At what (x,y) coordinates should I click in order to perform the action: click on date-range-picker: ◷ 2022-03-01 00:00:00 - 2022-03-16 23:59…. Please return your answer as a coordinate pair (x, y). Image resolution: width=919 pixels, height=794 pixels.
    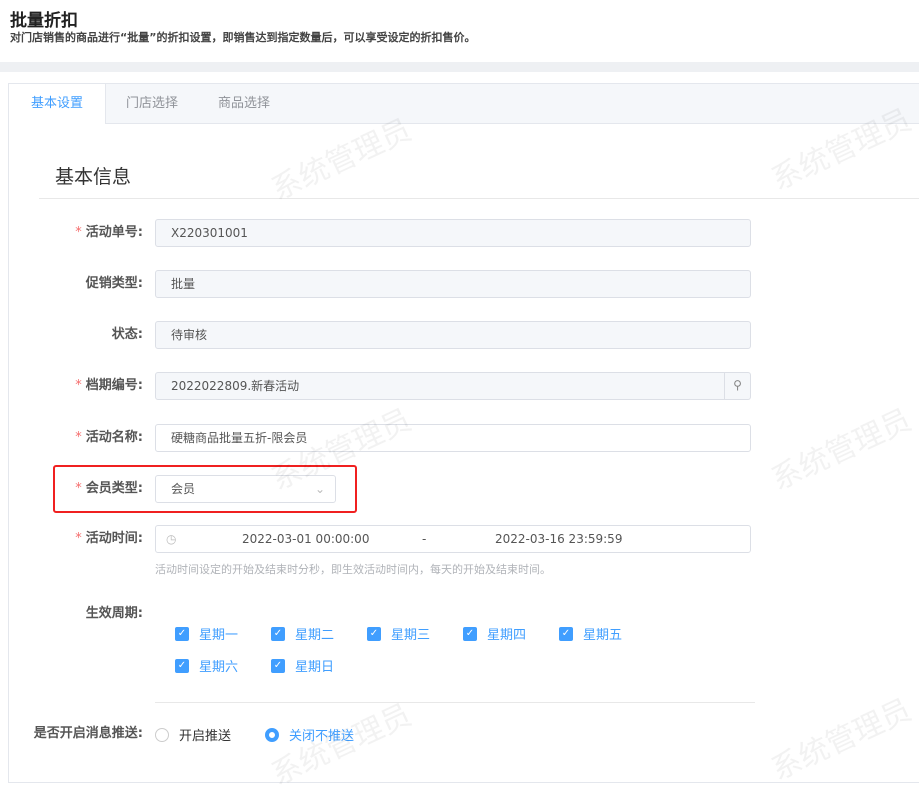
    Looking at the image, I should click on (453, 539).